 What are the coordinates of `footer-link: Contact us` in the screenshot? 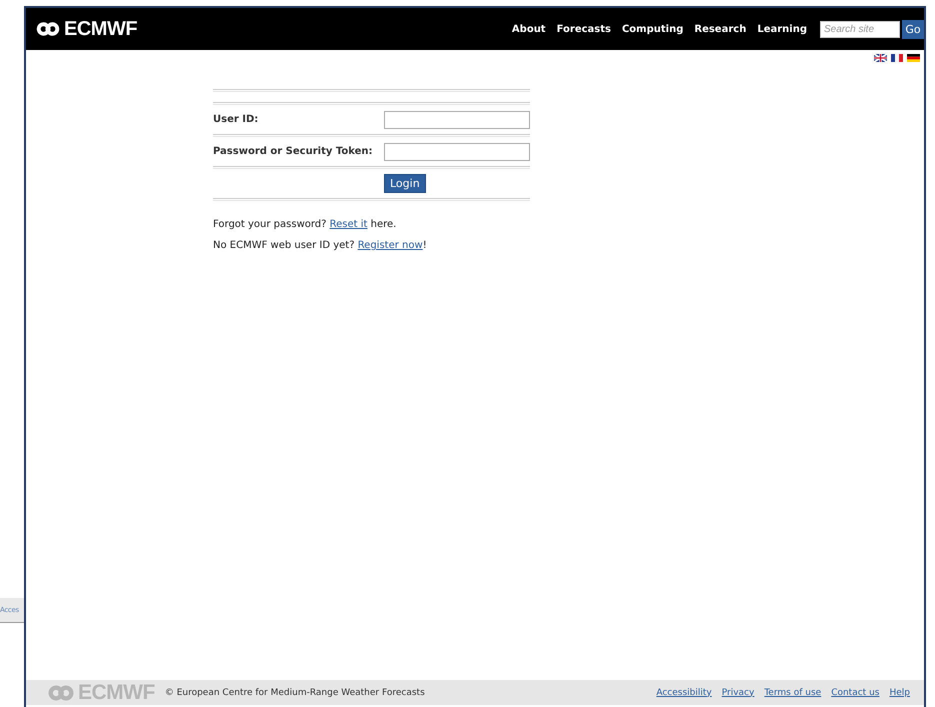 It's located at (855, 693).